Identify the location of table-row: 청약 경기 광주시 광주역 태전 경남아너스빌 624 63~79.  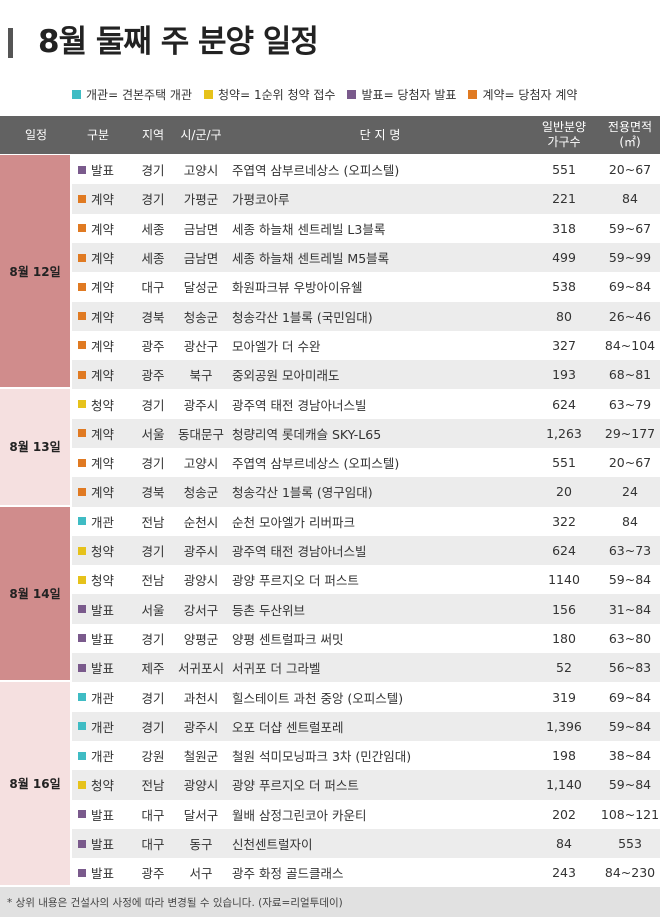
(366, 403).